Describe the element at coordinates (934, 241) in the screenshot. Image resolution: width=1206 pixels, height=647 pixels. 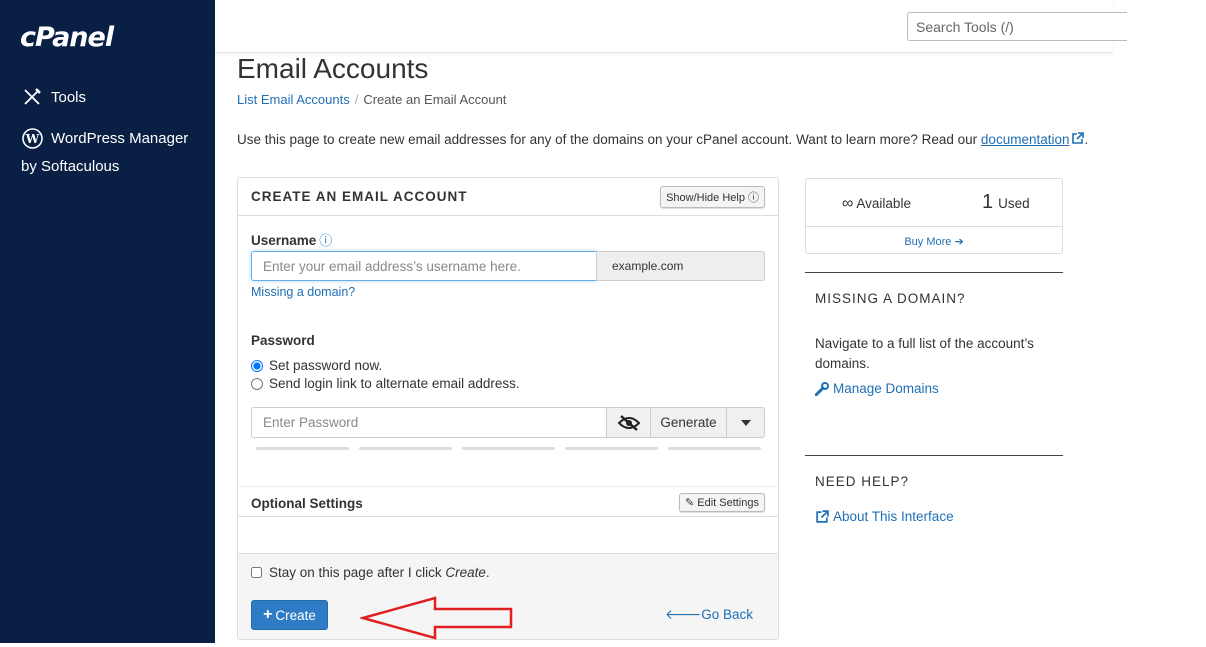
I see `buy-more-link: Buy More ➔` at that location.